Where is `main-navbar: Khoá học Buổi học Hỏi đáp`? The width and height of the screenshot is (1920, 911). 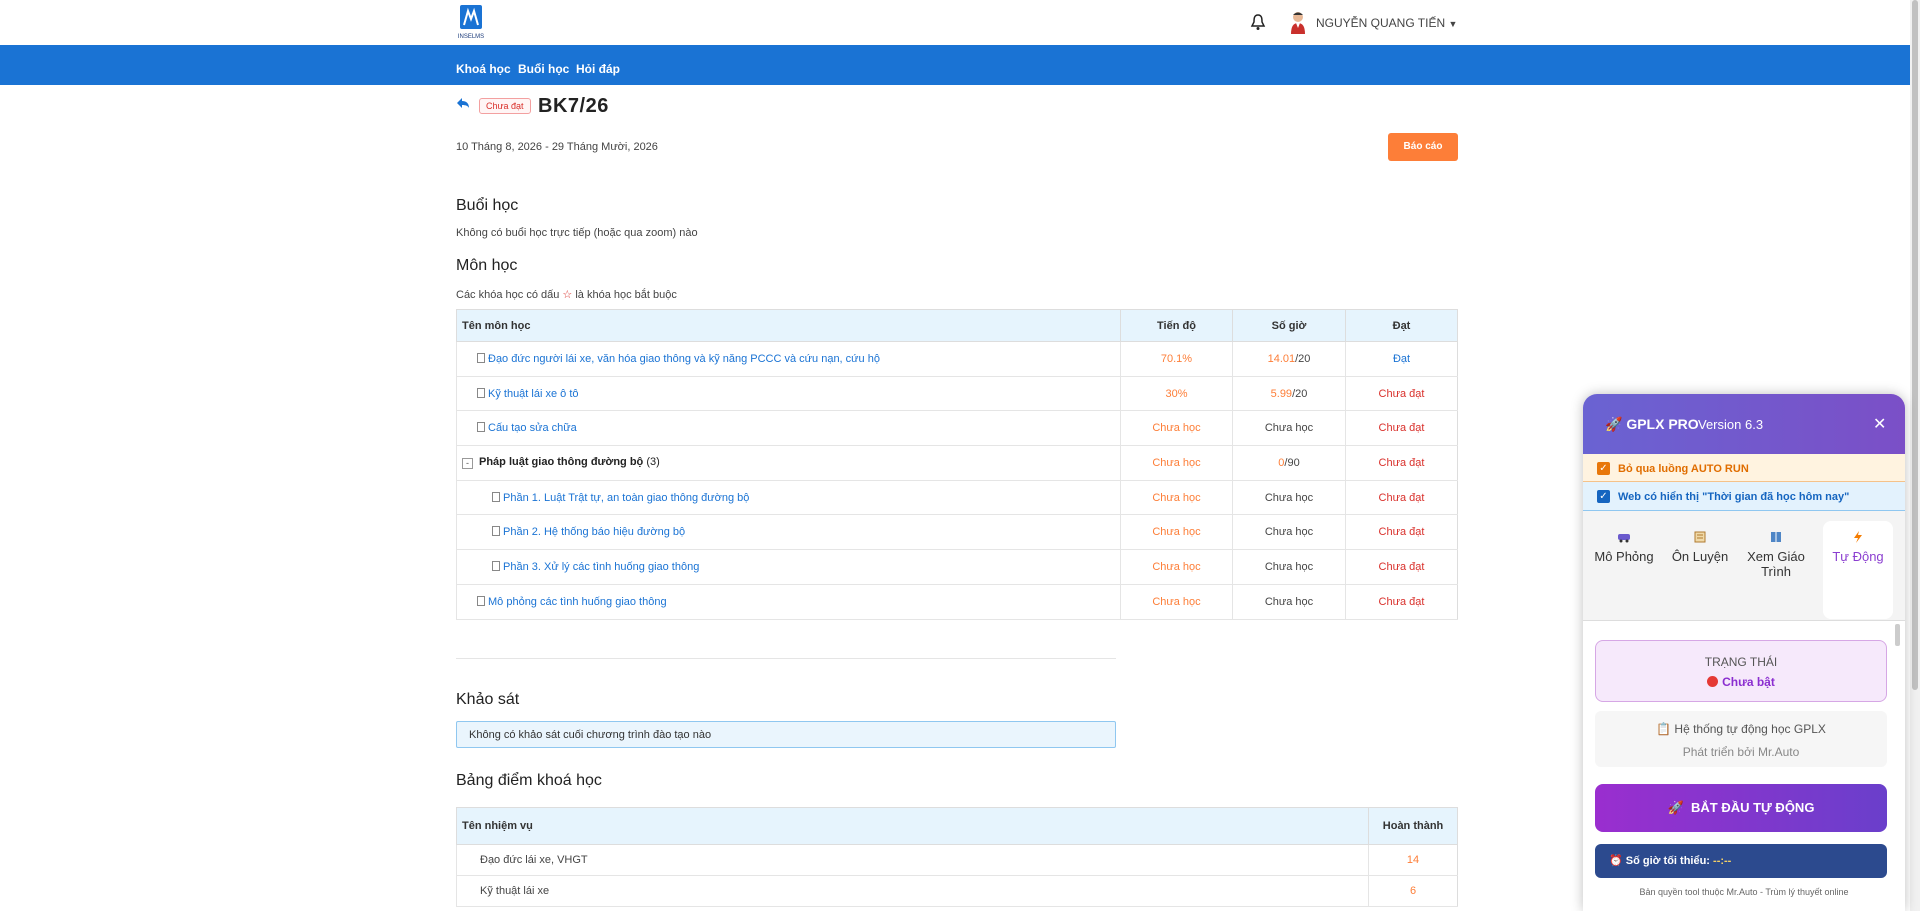
main-navbar: Khoá học Buổi học Hỏi đáp is located at coordinates (960, 65).